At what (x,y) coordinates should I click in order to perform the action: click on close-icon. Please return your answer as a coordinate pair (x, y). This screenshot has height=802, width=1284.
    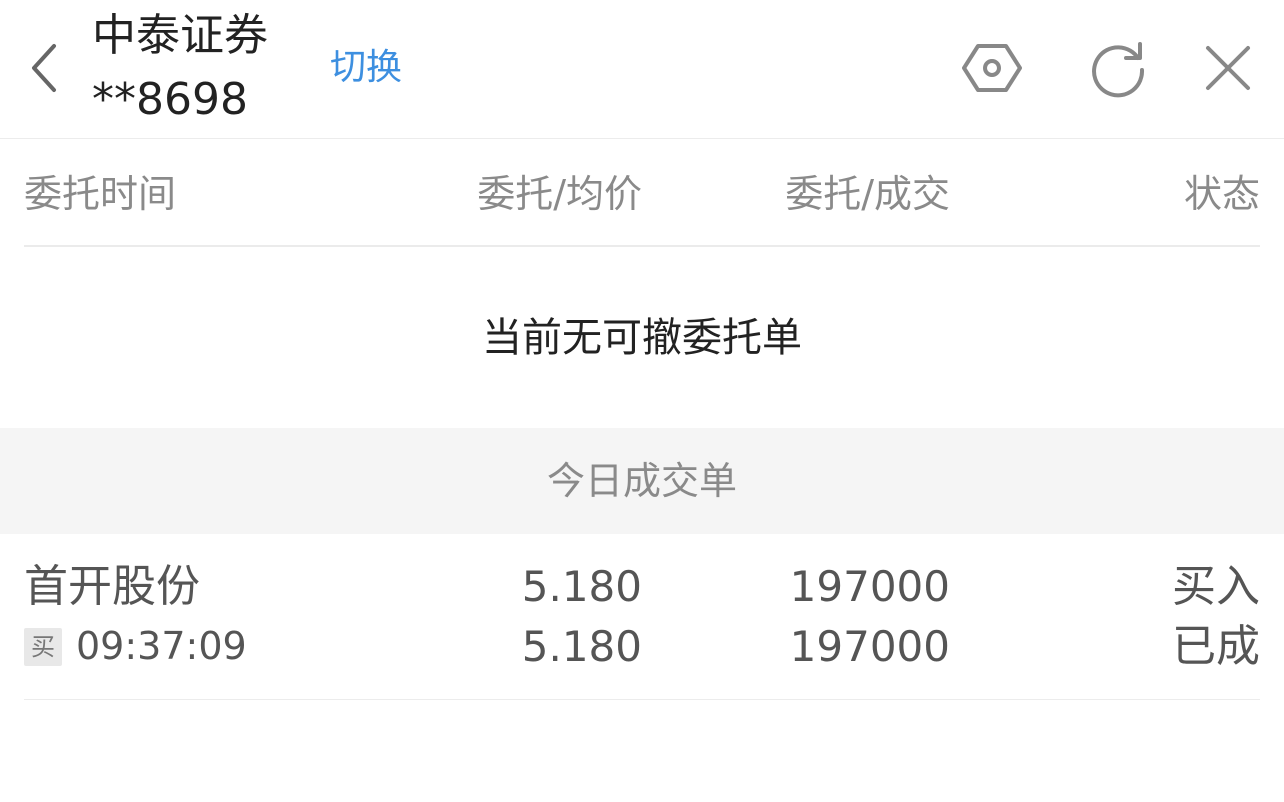
    Looking at the image, I should click on (1228, 68).